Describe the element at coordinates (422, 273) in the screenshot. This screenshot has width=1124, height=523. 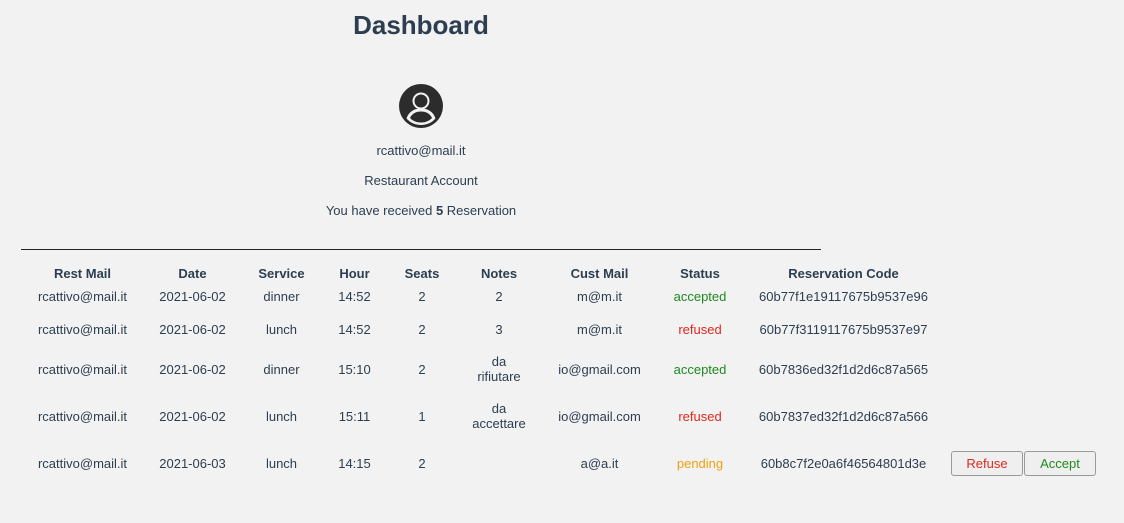
I see `column-header-seats: Seats` at that location.